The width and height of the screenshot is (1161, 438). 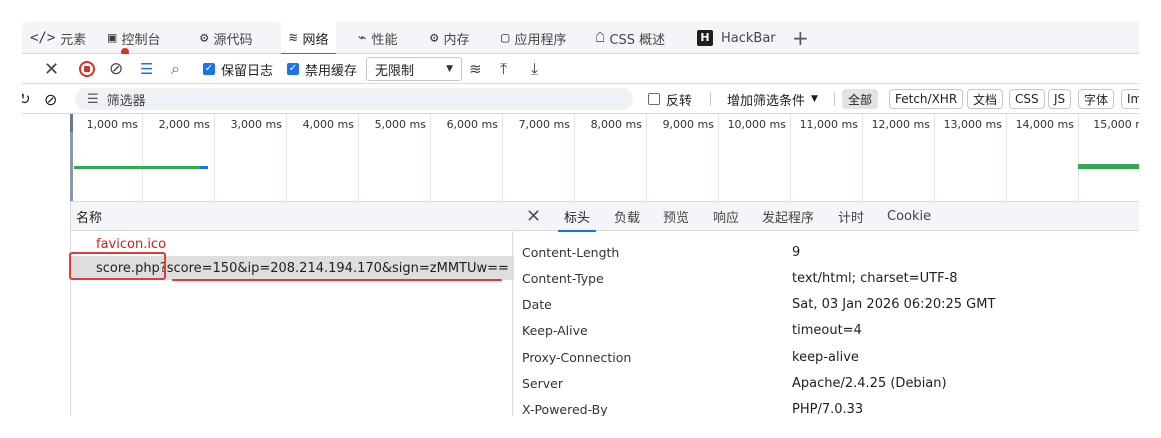 I want to click on hackbar-icon: H, so click(x=705, y=38).